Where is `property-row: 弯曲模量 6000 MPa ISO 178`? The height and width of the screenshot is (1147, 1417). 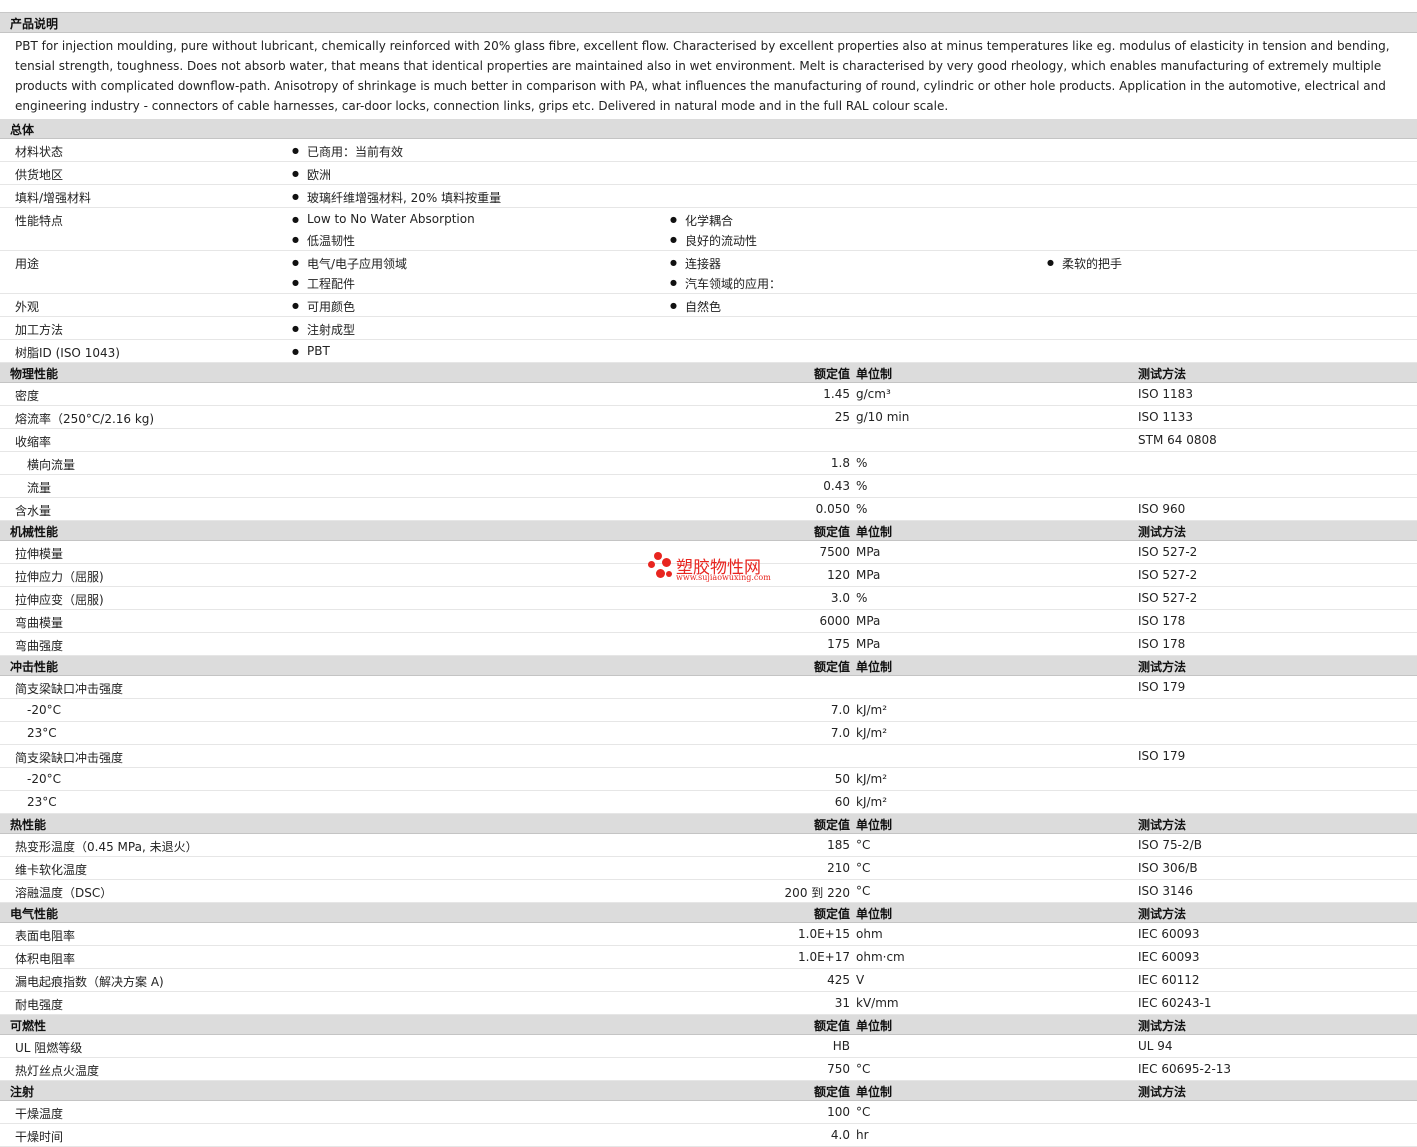
property-row: 弯曲模量 6000 MPa ISO 178 is located at coordinates (708, 621).